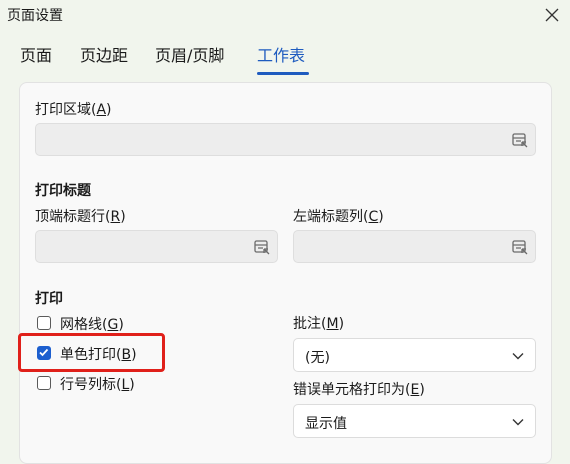 Image resolution: width=570 pixels, height=464 pixels. What do you see at coordinates (35, 16) in the screenshot?
I see `dialog-title: 页面设置` at bounding box center [35, 16].